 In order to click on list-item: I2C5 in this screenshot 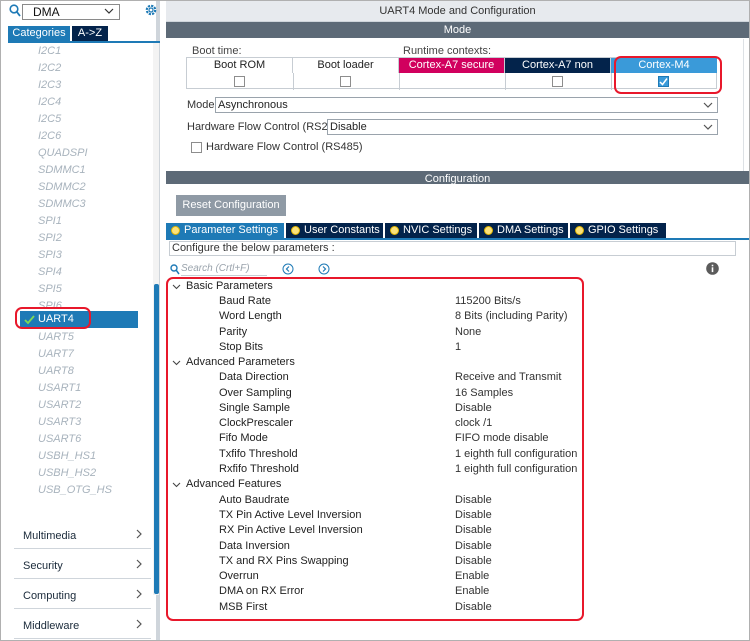, I will do `click(49, 119)`.